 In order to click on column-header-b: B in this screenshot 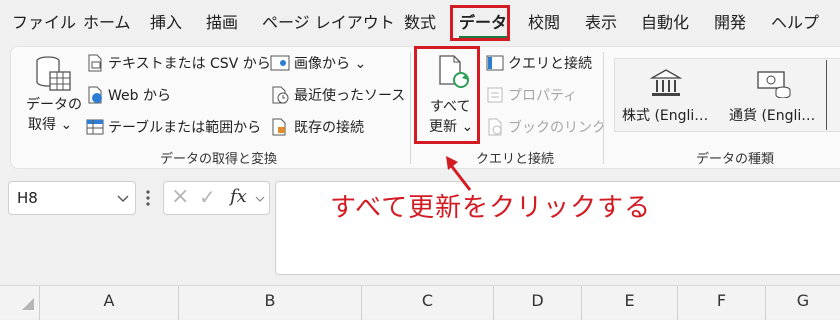, I will do `click(270, 303)`.